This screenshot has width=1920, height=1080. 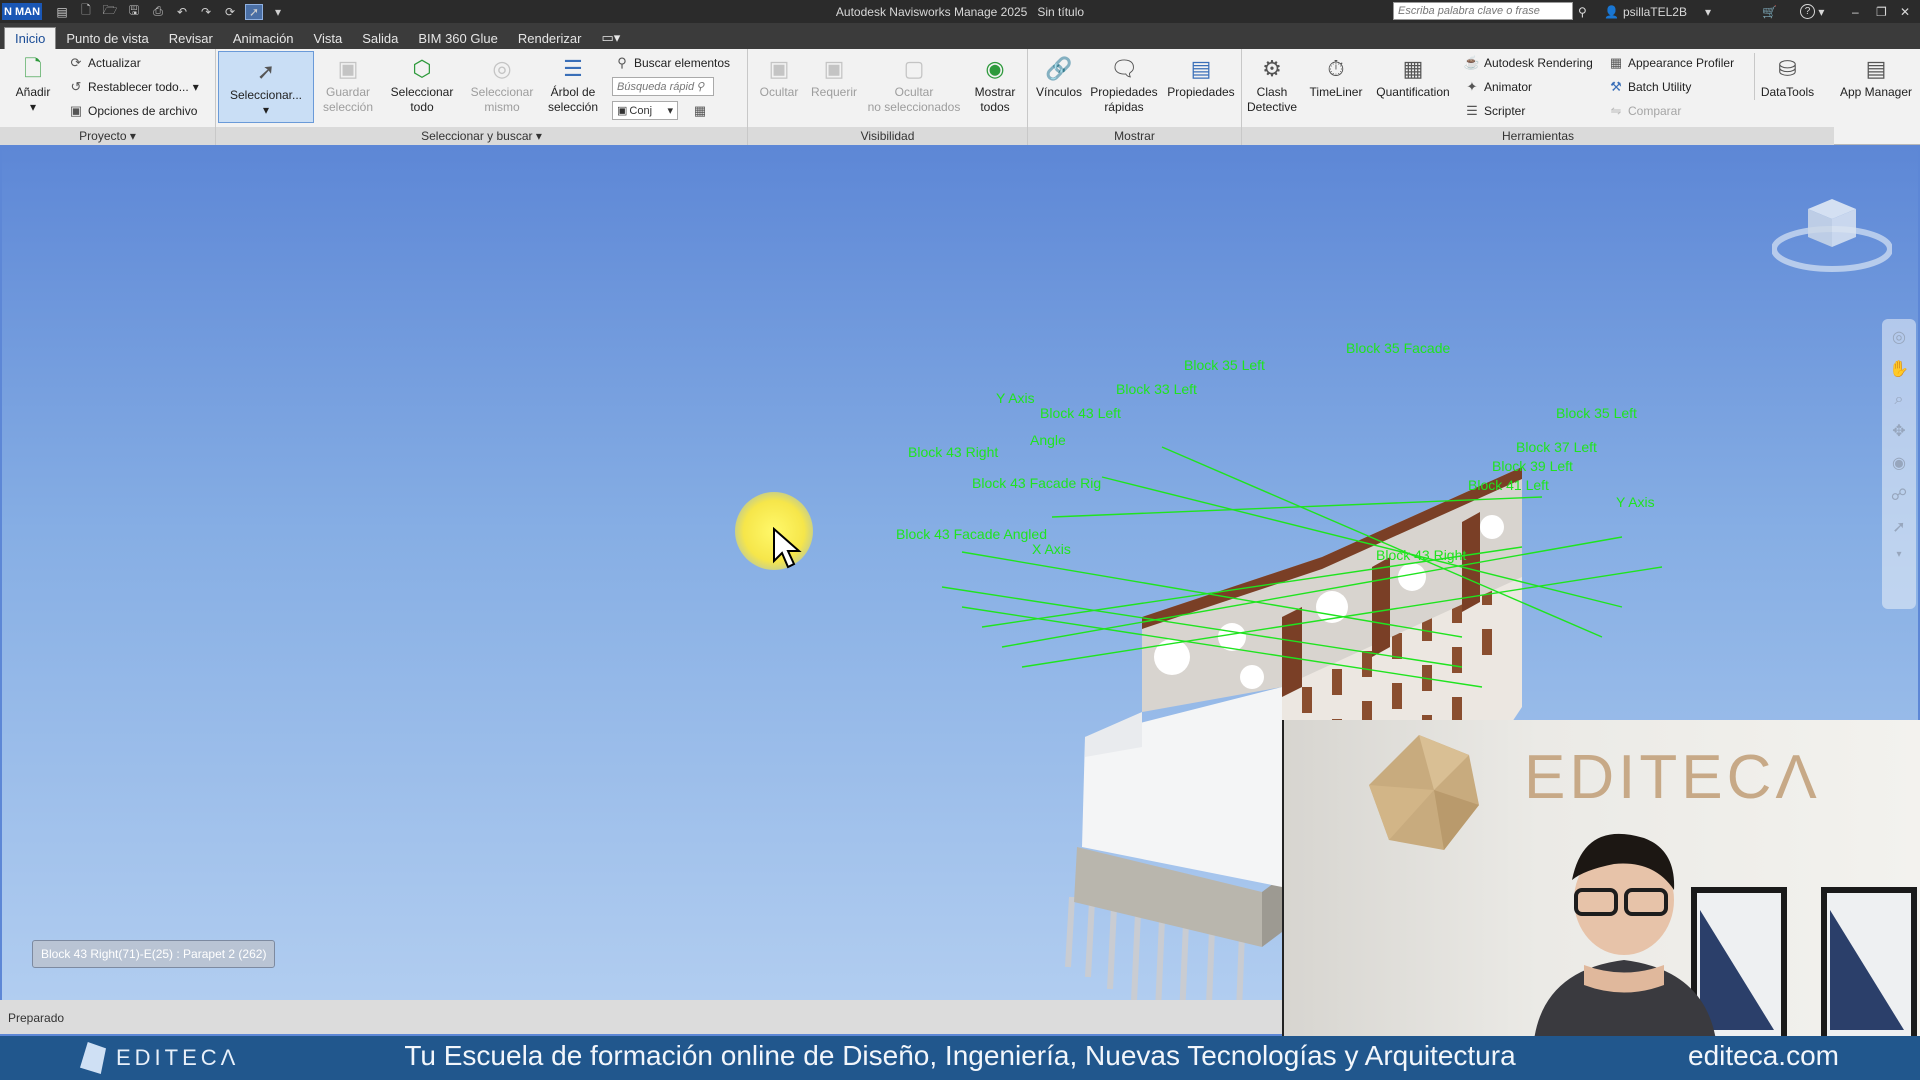 What do you see at coordinates (995, 84) in the screenshot?
I see `mostrar-todos-button: ◉ Mostrar todos` at bounding box center [995, 84].